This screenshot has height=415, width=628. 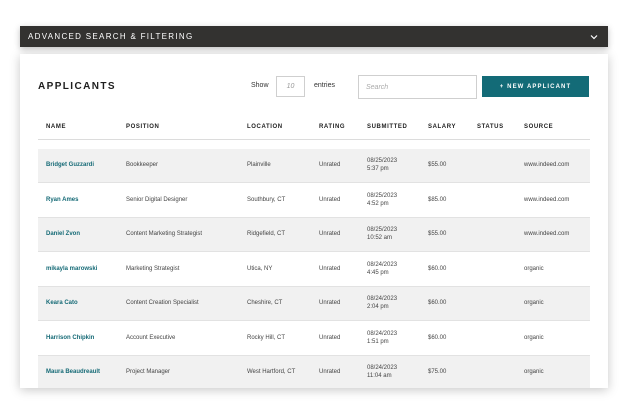 I want to click on submitted-time-cell: 2:04 pm, so click(x=378, y=307).